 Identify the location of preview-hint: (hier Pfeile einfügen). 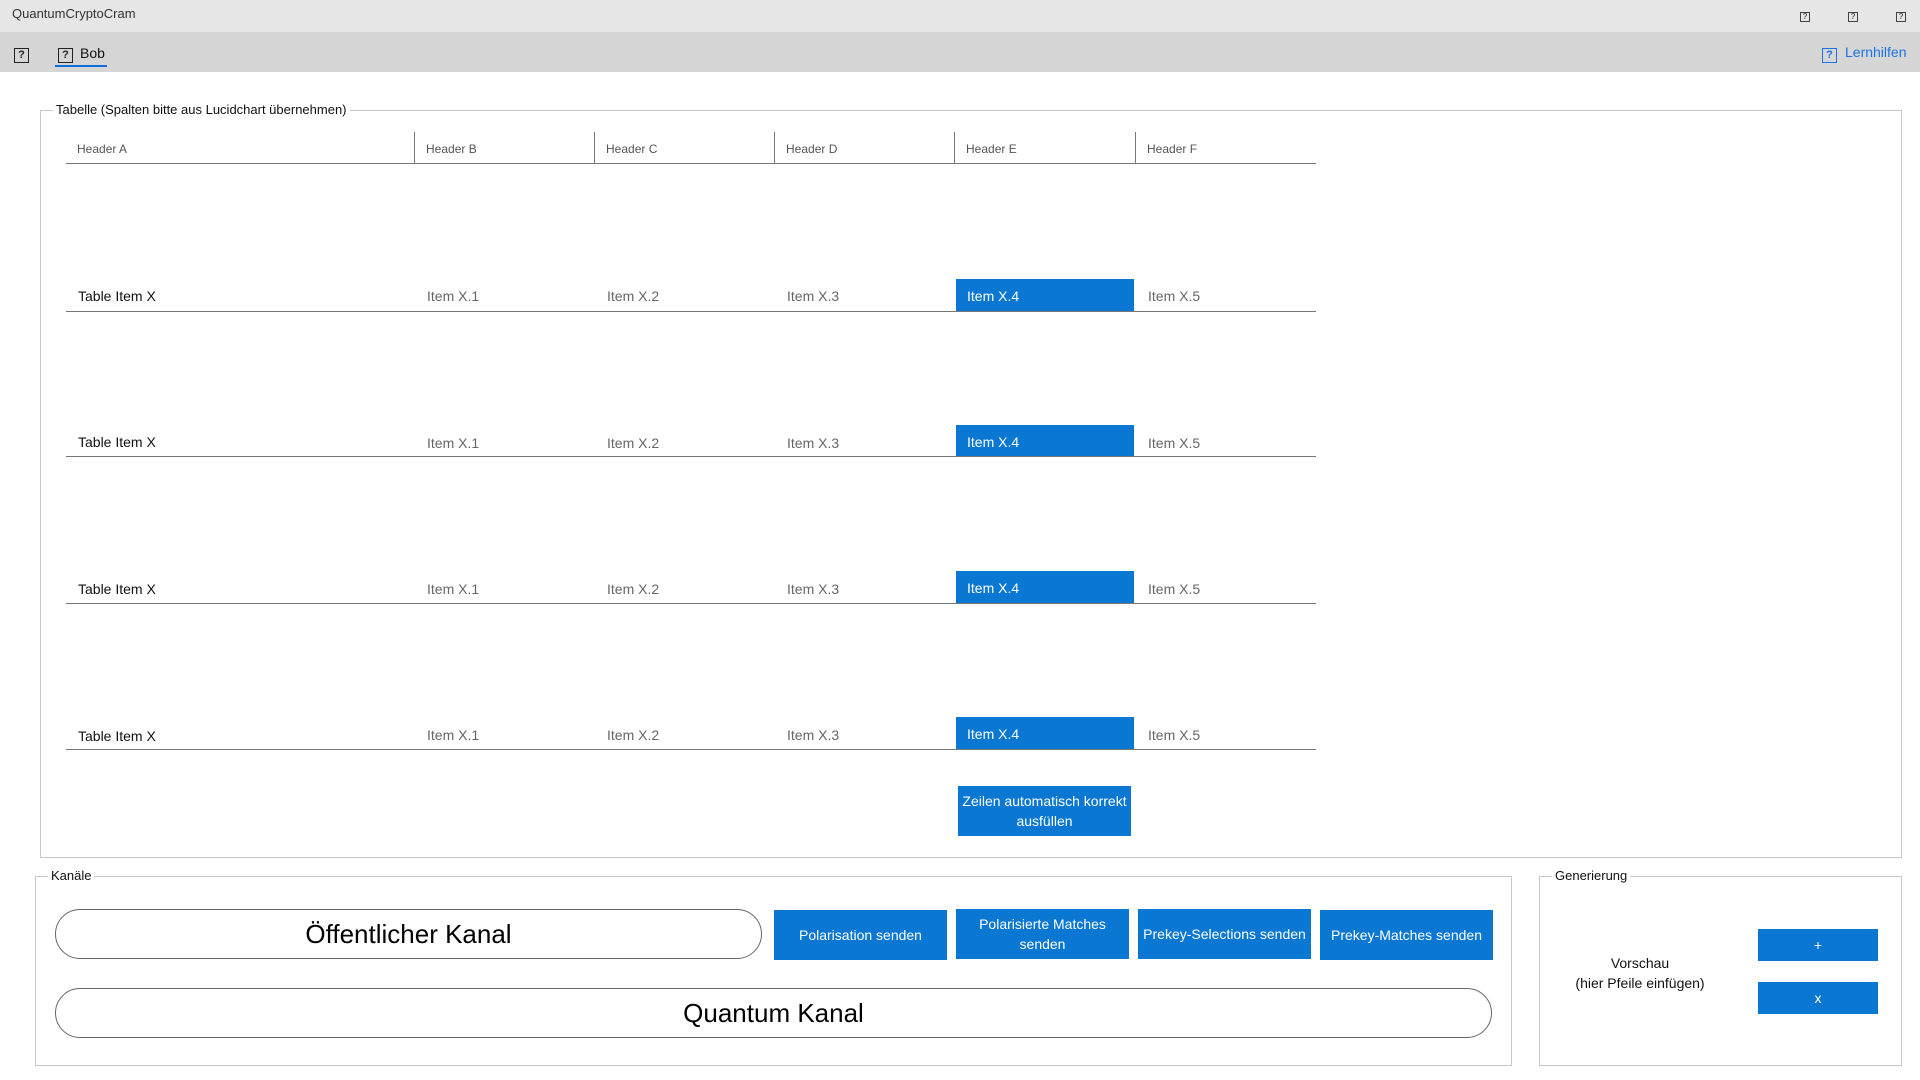
(1640, 983).